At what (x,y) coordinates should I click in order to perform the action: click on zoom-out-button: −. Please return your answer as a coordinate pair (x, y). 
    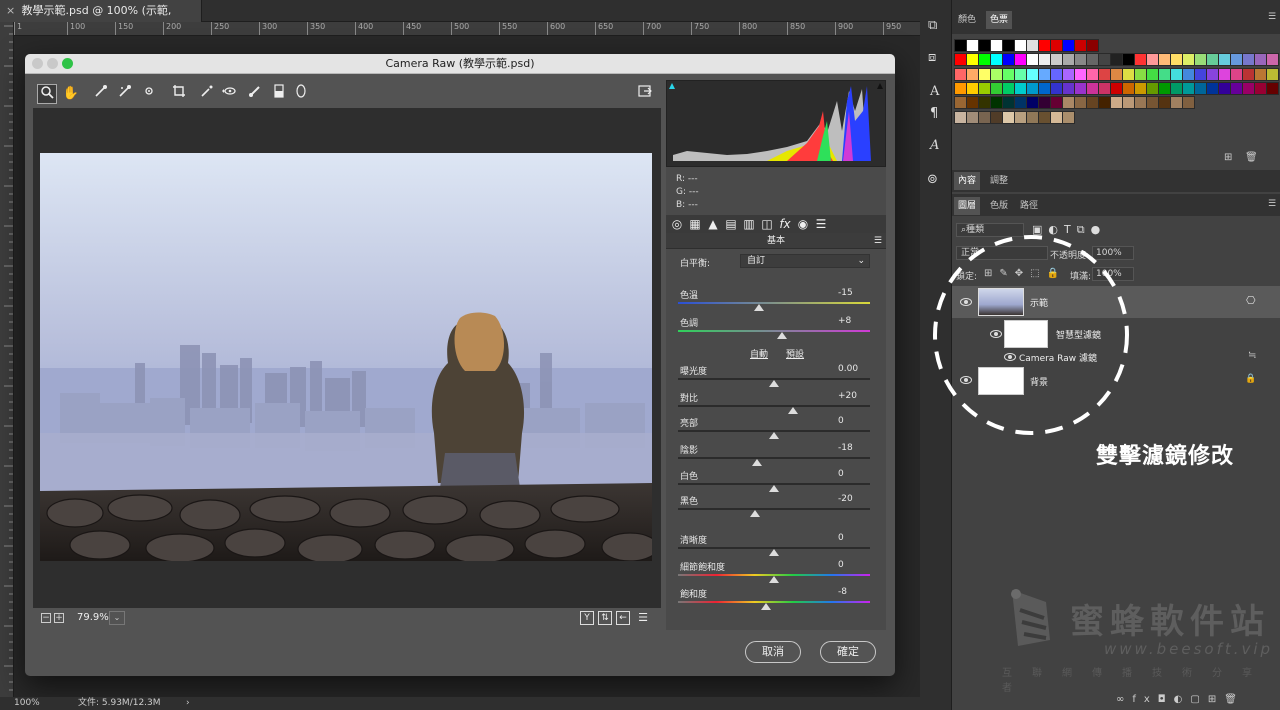
    Looking at the image, I should click on (46, 618).